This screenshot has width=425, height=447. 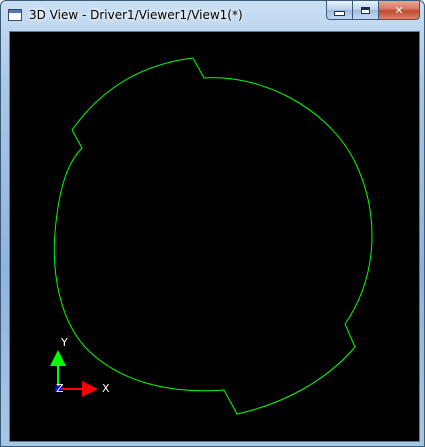 What do you see at coordinates (106, 388) in the screenshot?
I see `x-axis-label: X` at bounding box center [106, 388].